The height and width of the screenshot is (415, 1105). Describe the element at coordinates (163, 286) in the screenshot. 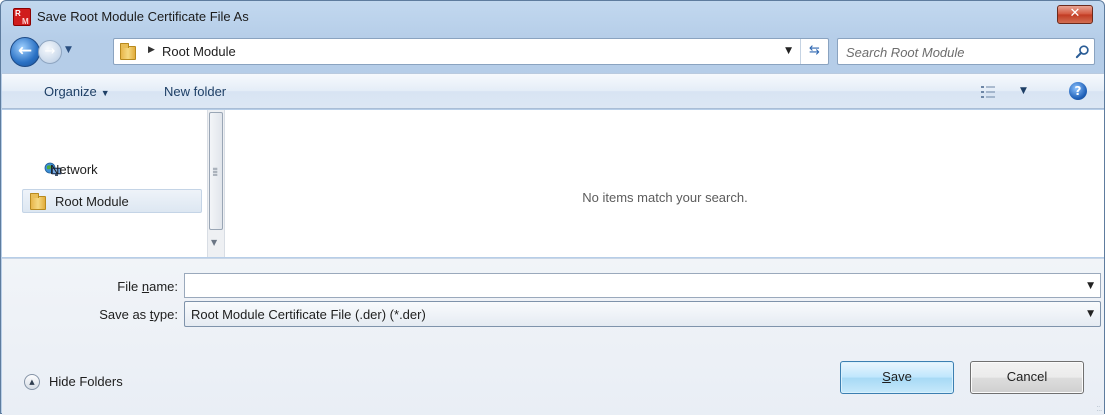

I see `file-name-label-part: ame:` at that location.